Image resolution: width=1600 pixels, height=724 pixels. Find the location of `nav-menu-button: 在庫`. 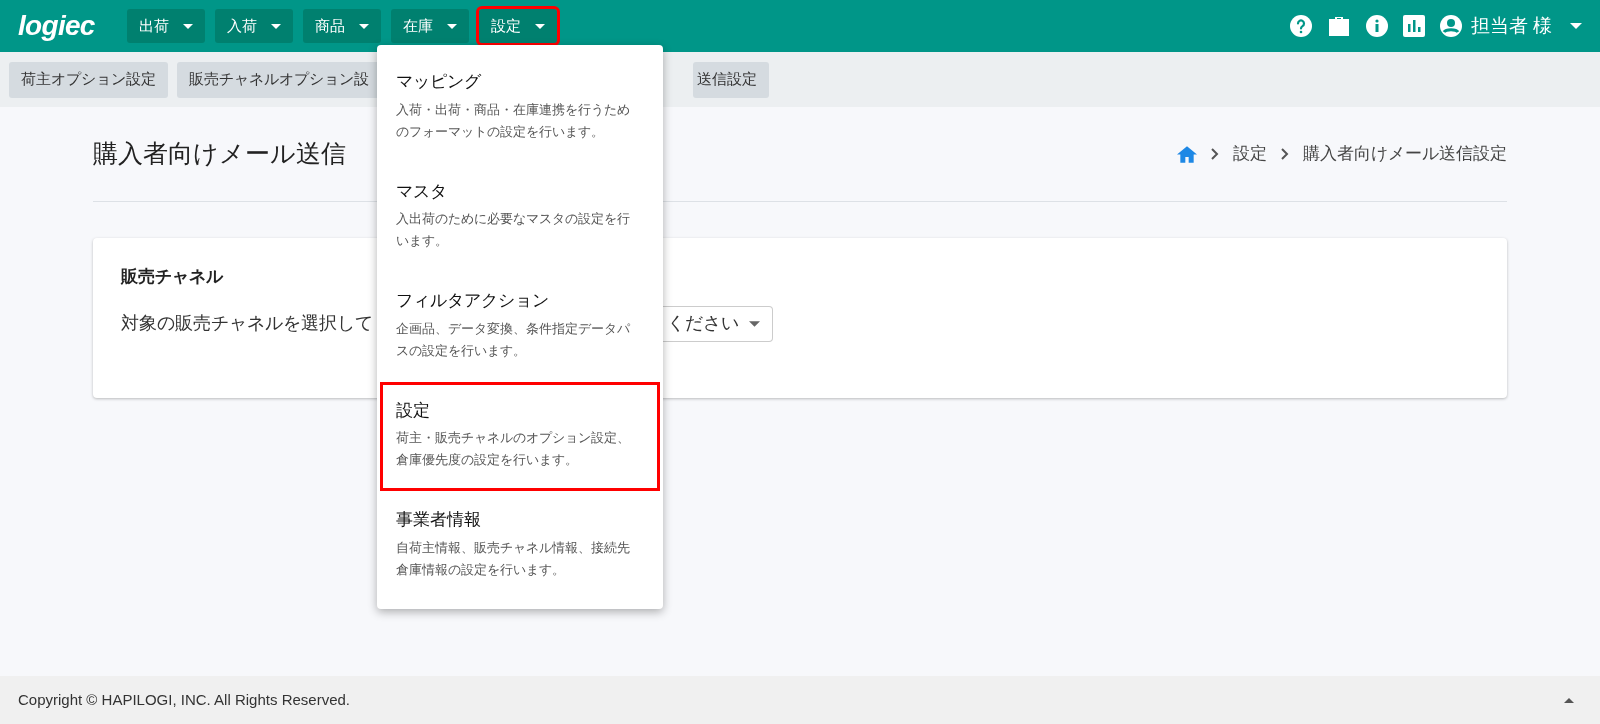

nav-menu-button: 在庫 is located at coordinates (429, 26).